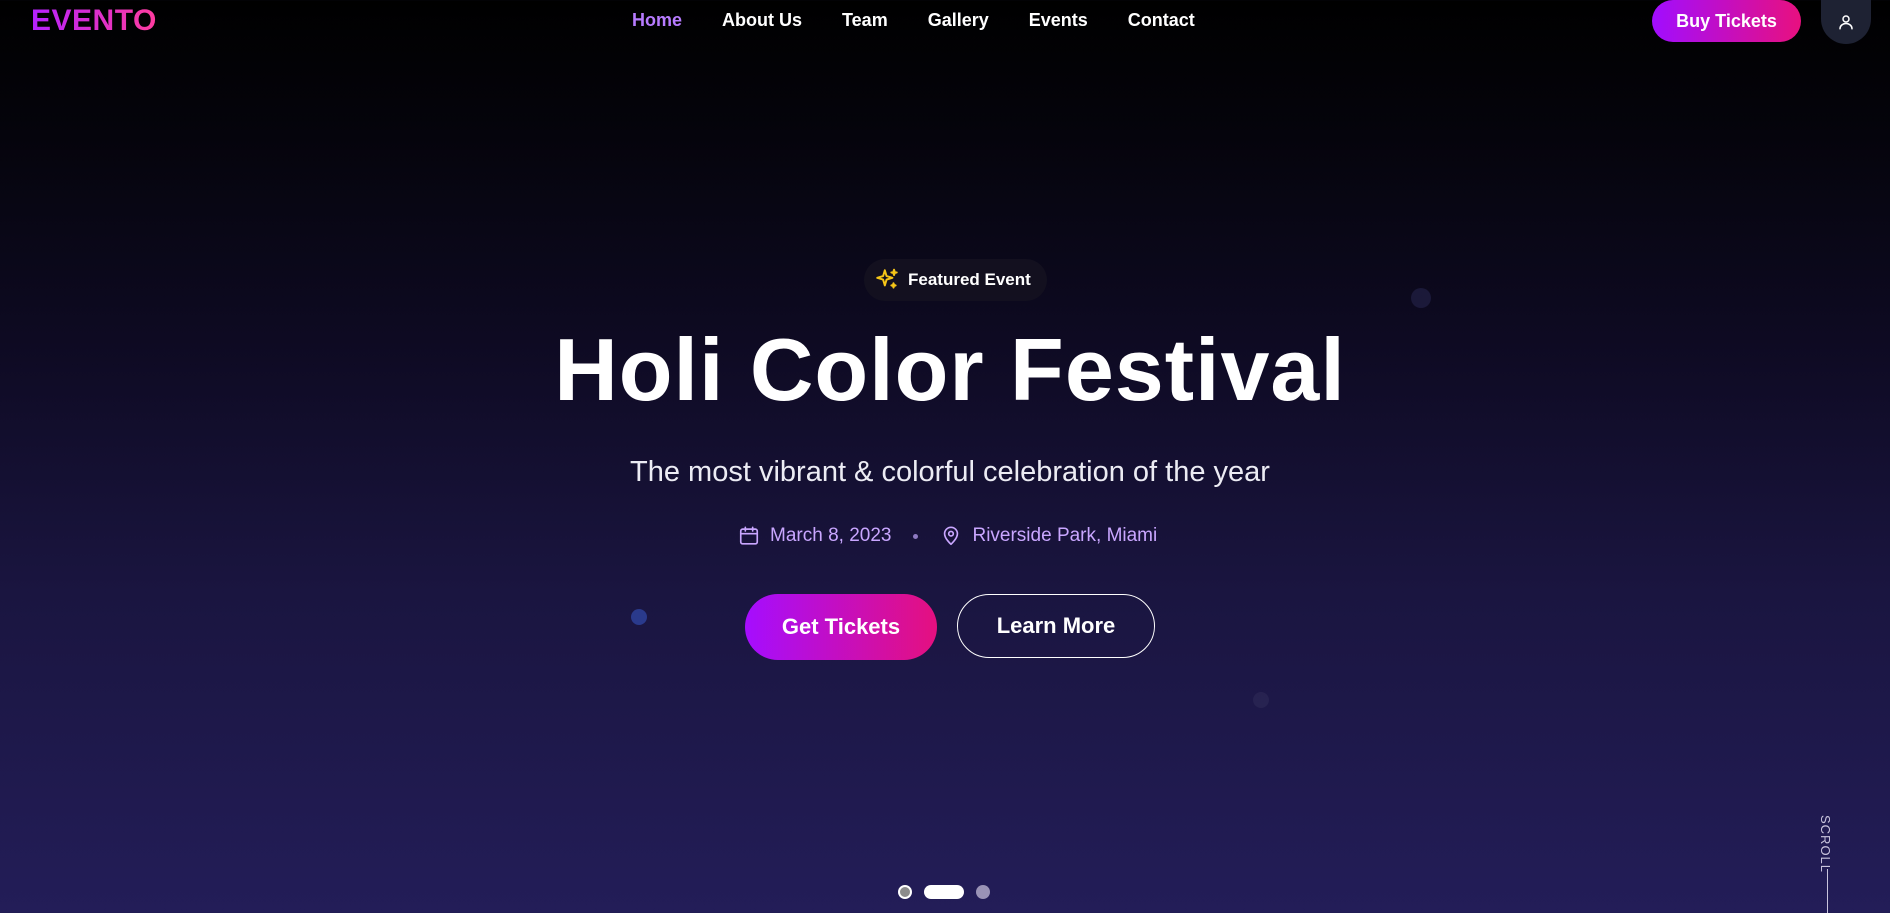  I want to click on calendar-icon, so click(749, 535).